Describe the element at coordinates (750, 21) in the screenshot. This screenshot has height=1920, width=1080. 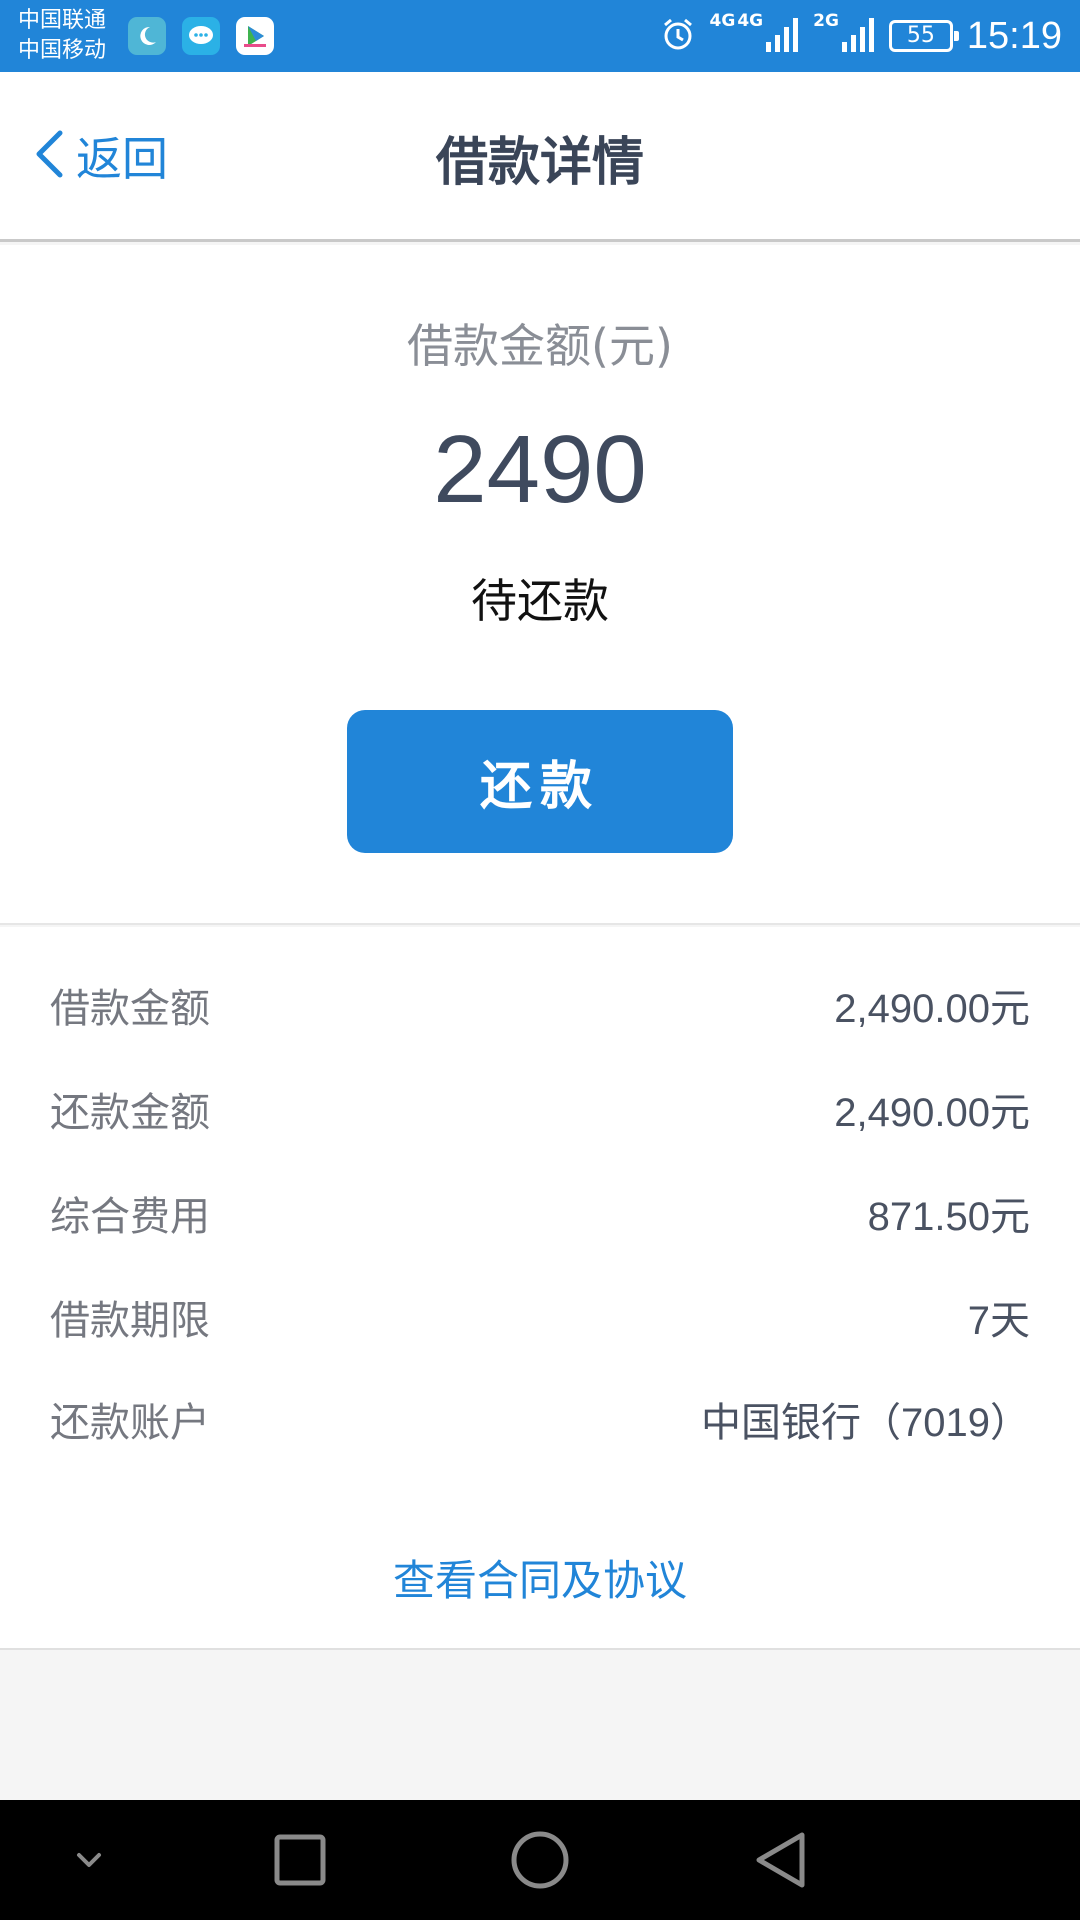
I see `network-type-2: 4G` at that location.